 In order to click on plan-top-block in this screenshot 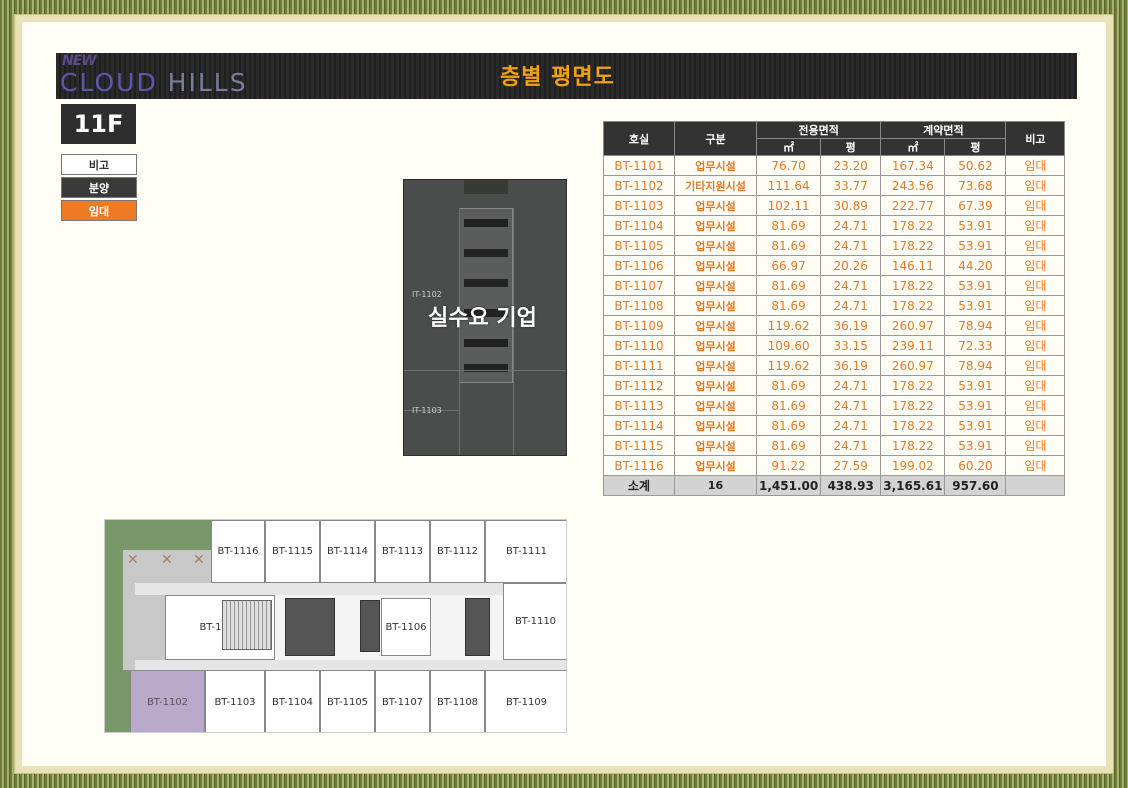, I will do `click(486, 187)`.